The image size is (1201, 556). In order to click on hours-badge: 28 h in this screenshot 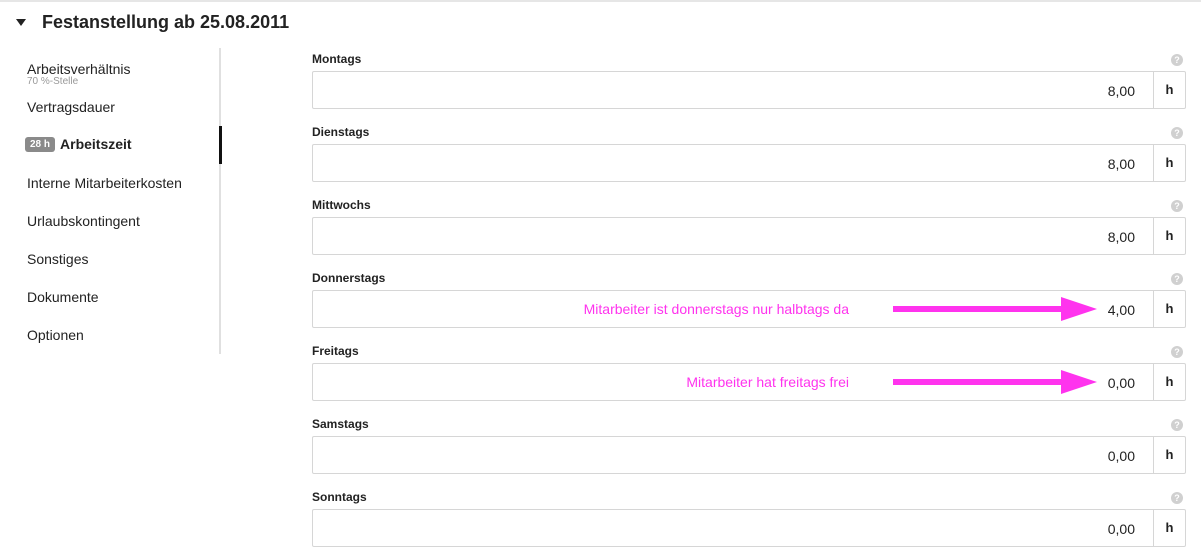, I will do `click(40, 144)`.